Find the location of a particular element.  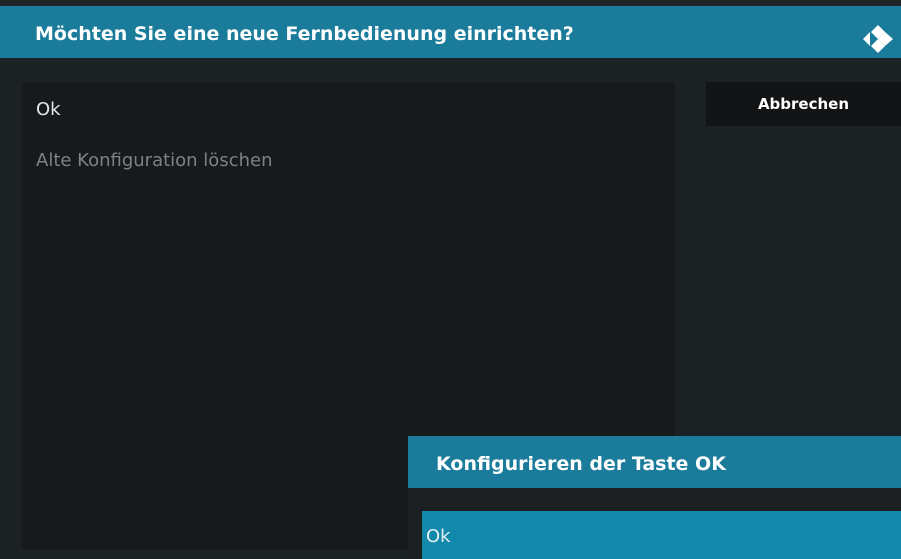

list-item-delete-config: Alte Konfiguration löschen is located at coordinates (154, 161).